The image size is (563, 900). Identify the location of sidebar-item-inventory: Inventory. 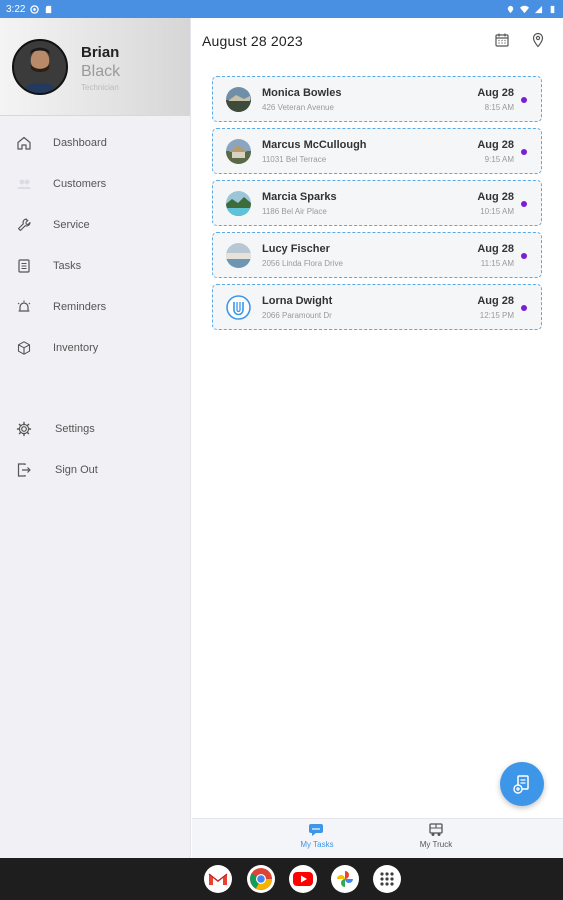
(95, 348).